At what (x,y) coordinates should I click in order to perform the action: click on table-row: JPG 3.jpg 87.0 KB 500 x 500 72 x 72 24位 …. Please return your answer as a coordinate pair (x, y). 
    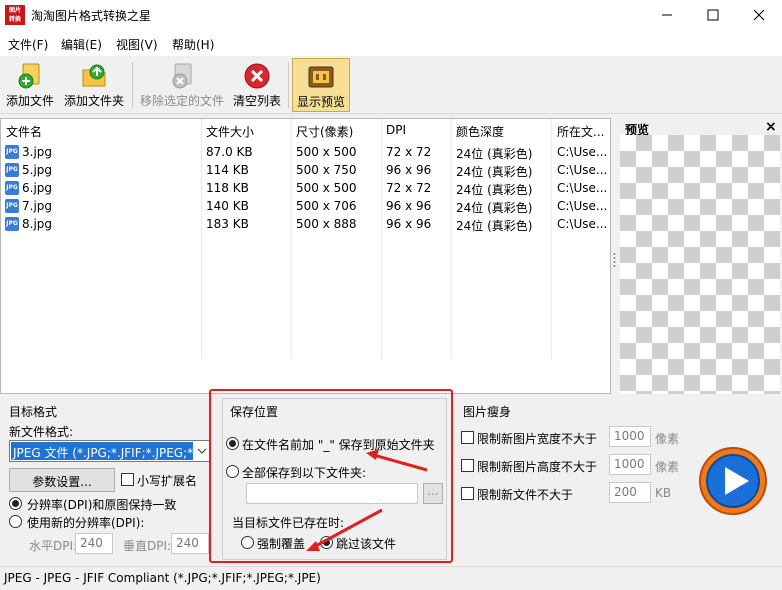
    Looking at the image, I should click on (305, 152).